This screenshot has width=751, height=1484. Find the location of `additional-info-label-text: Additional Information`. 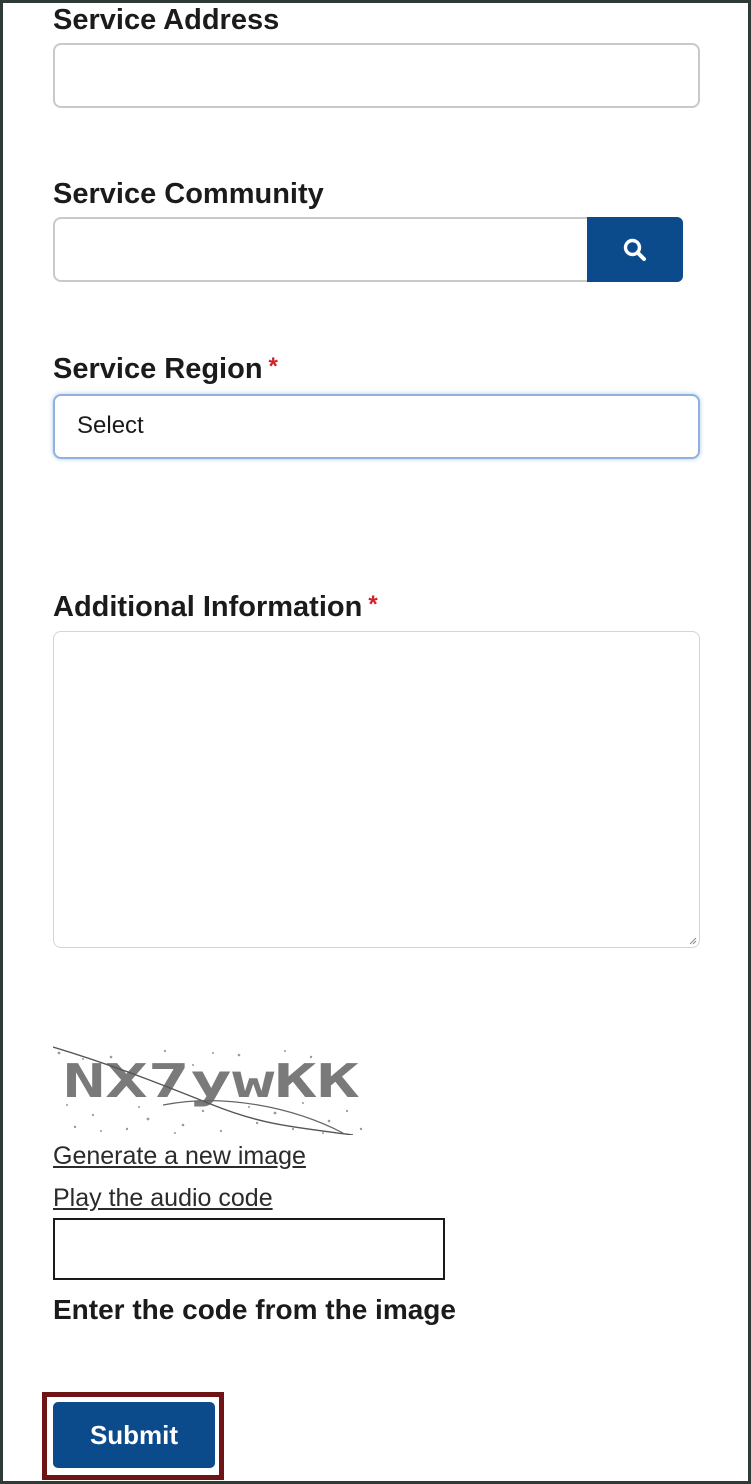

additional-info-label-text: Additional Information is located at coordinates (208, 607).